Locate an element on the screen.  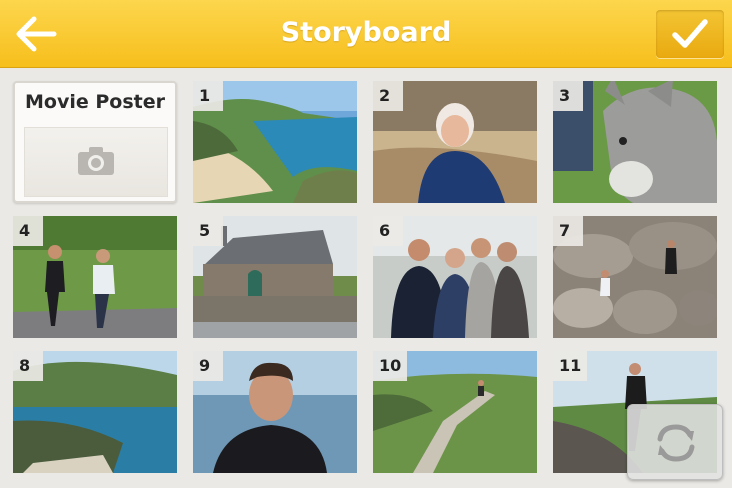
tile-number: 1 is located at coordinates (208, 96).